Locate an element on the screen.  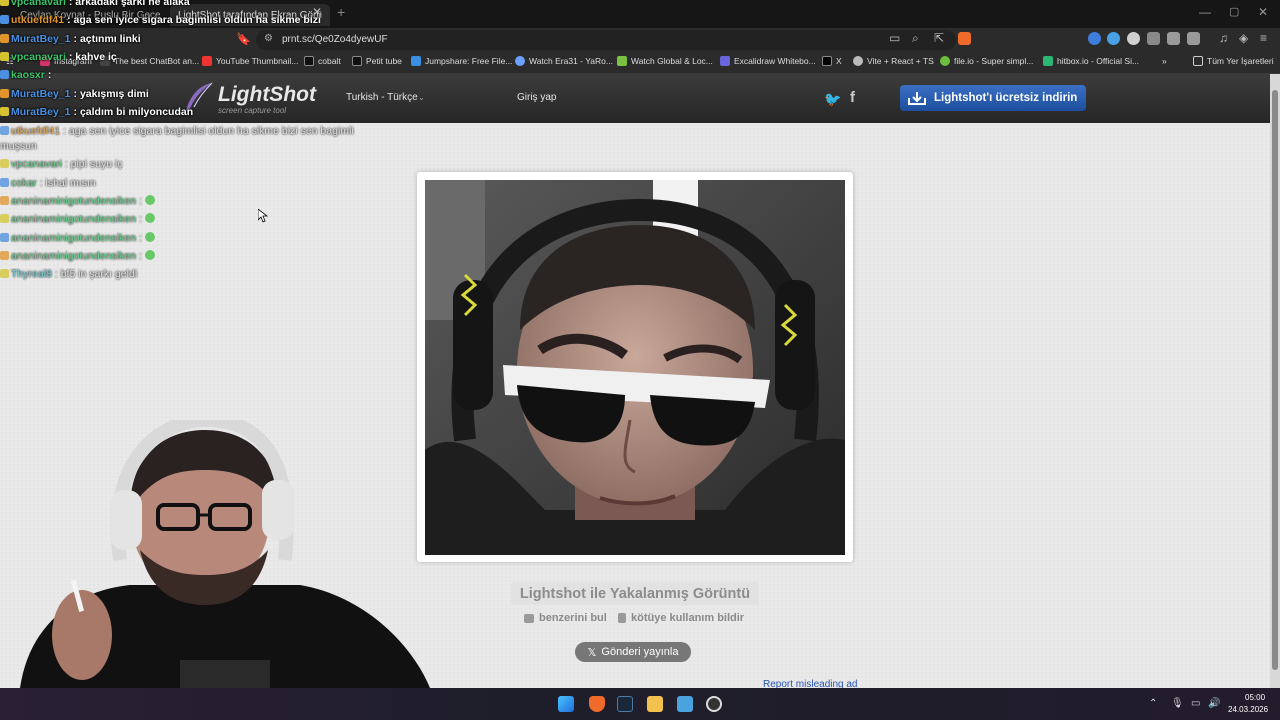
chevron-down-icon: ⌄ is located at coordinates (421, 97).